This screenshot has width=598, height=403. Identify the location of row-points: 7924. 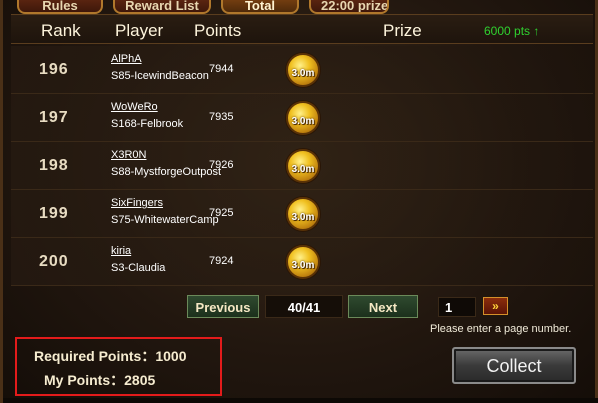
(221, 261).